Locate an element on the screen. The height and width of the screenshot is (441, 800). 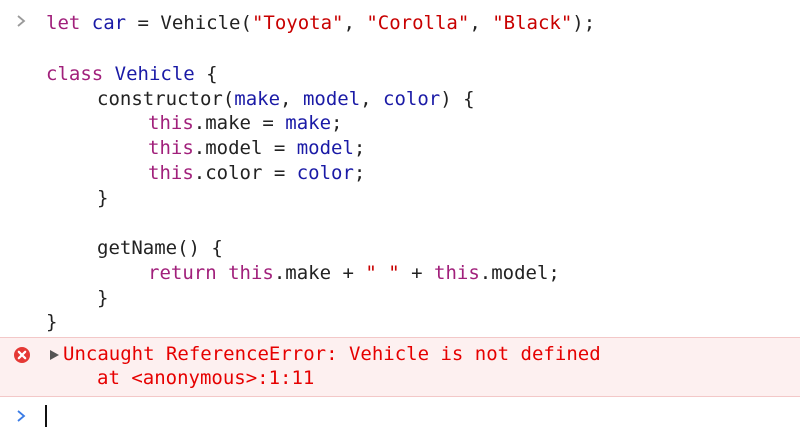
code-text: .make = is located at coordinates (239, 123).